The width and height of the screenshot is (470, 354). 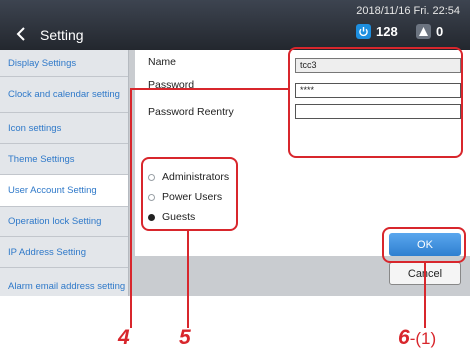 What do you see at coordinates (424, 245) in the screenshot?
I see `highlight-box-ok` at bounding box center [424, 245].